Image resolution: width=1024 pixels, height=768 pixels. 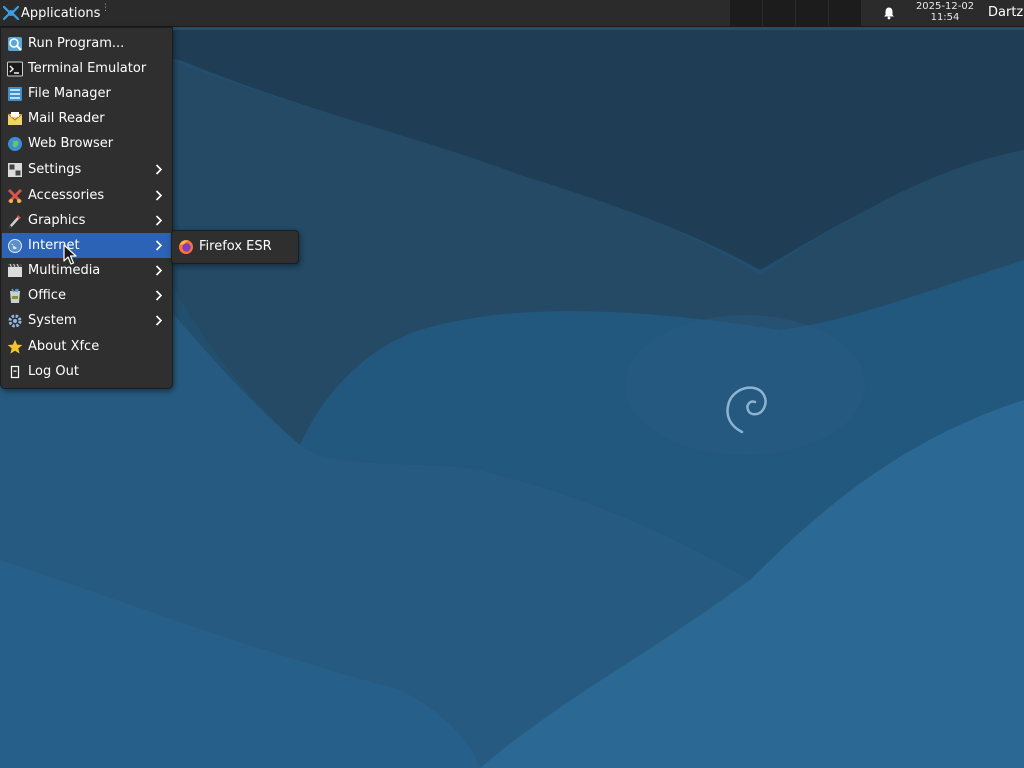 I want to click on submenu-item-firefox-esr: Firefox ESR, so click(x=235, y=246).